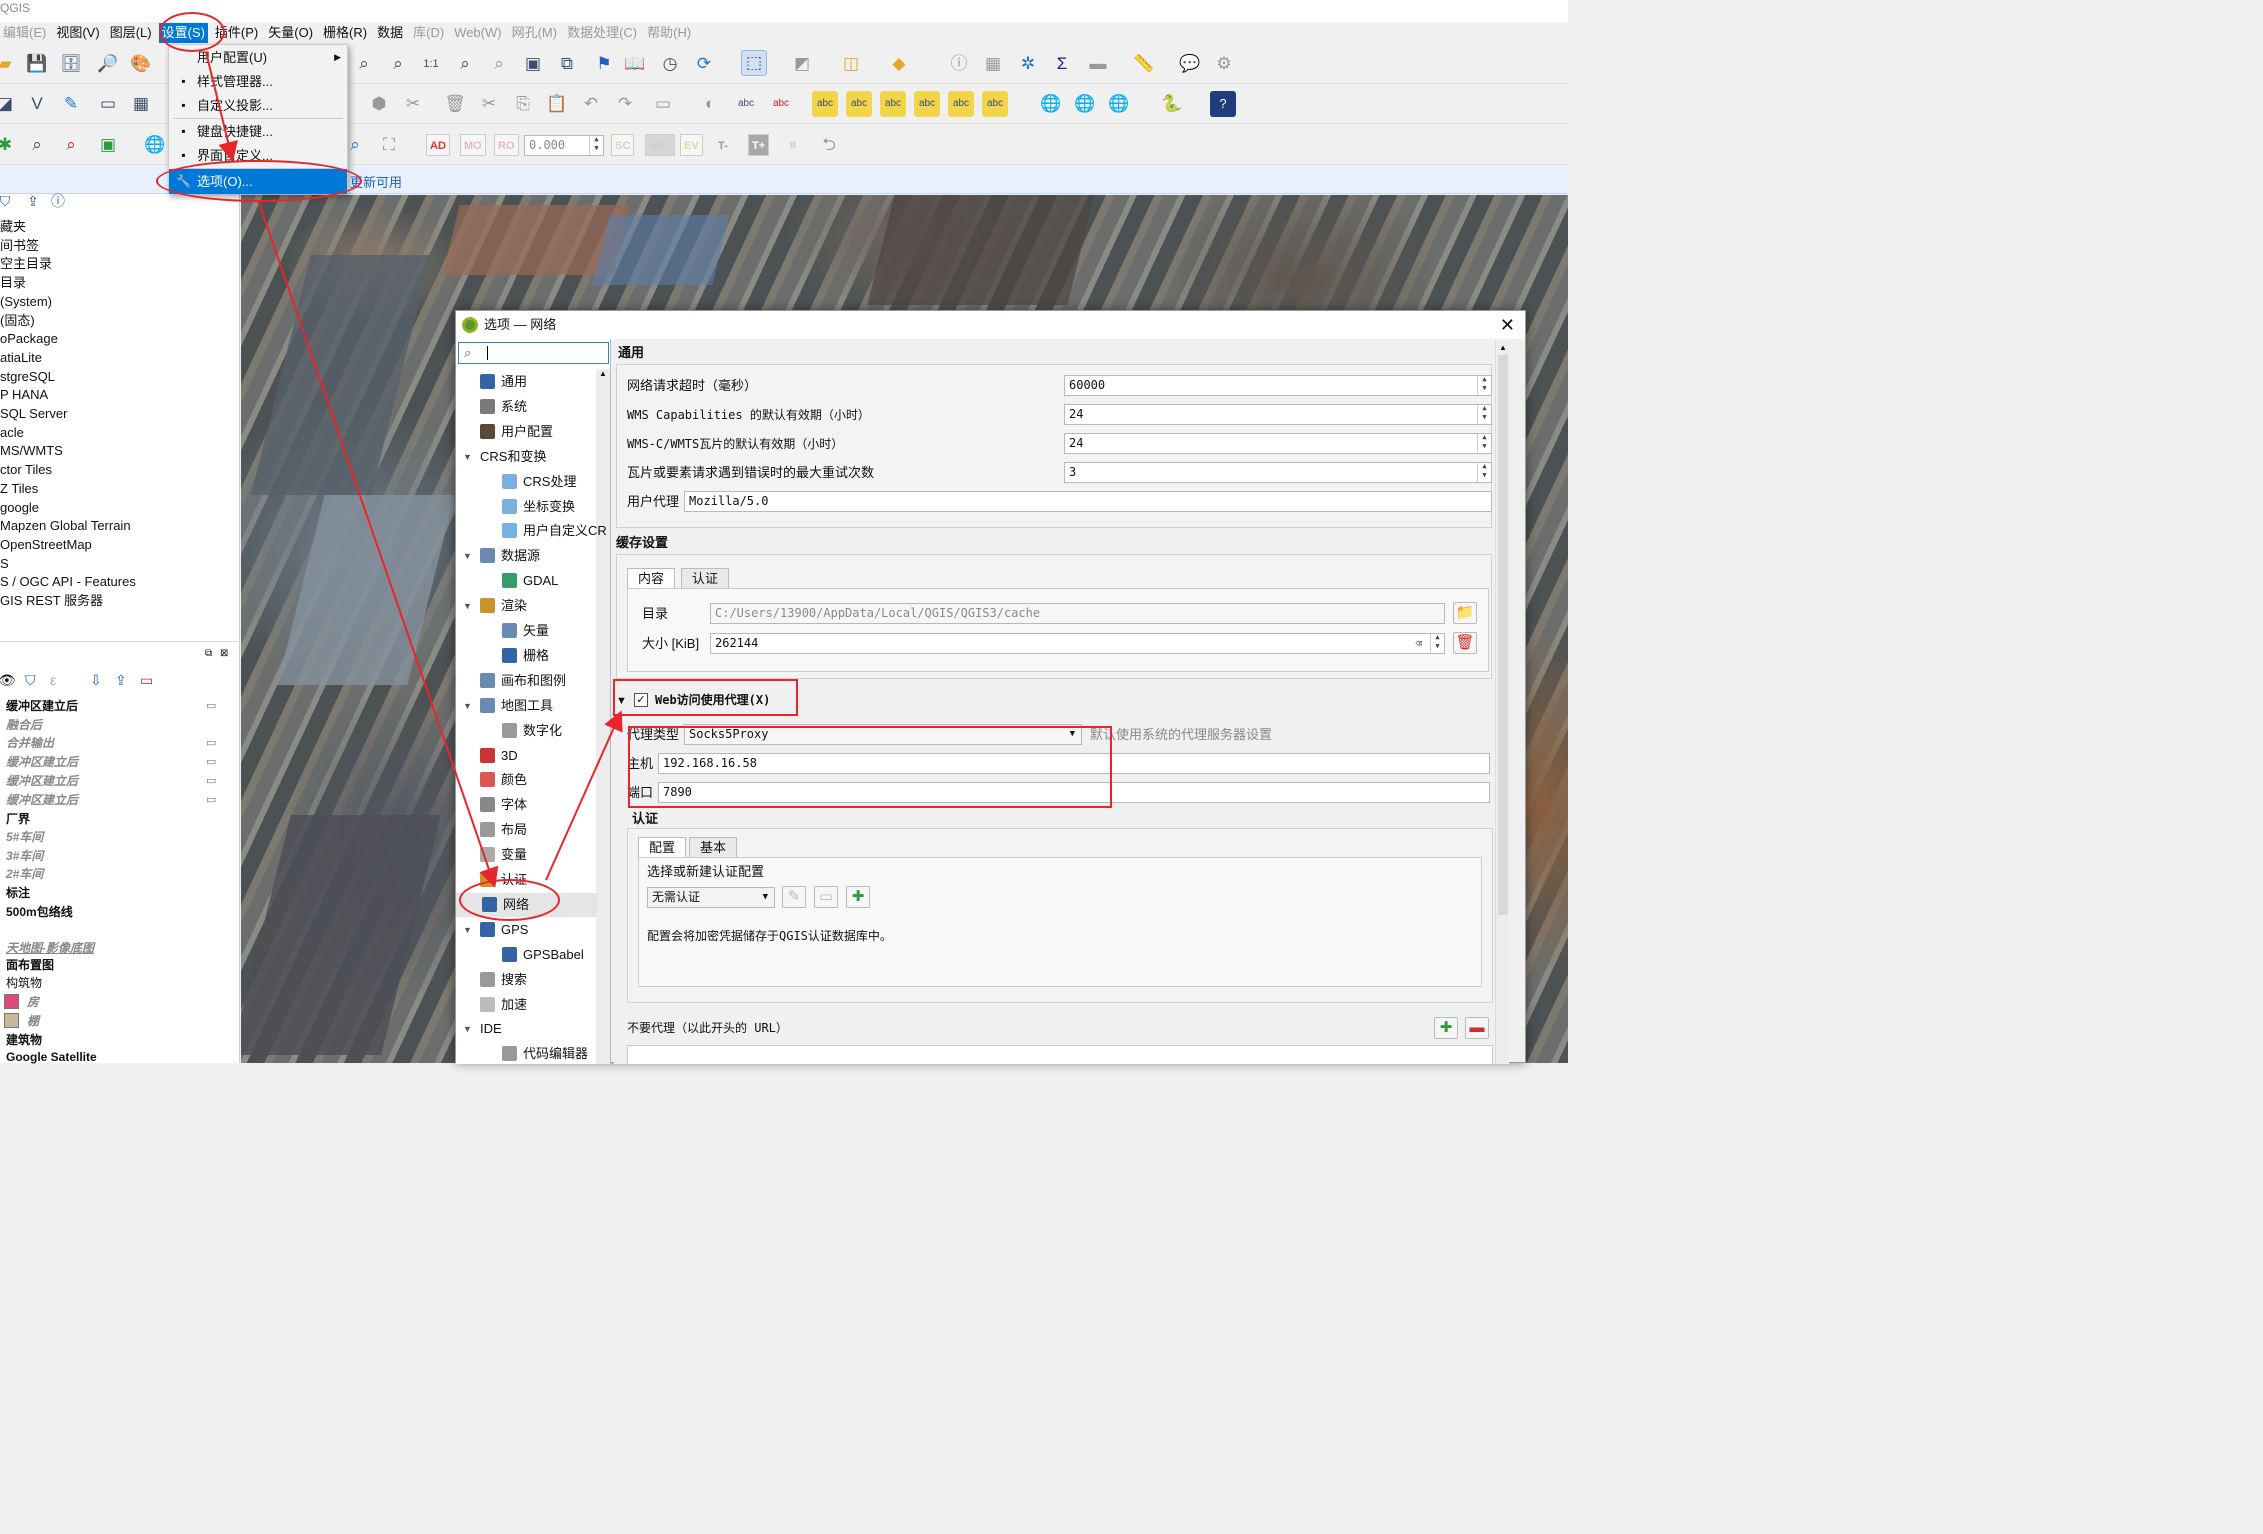  I want to click on zoom-value-field: 0.000 ▲ ▼, so click(564, 145).